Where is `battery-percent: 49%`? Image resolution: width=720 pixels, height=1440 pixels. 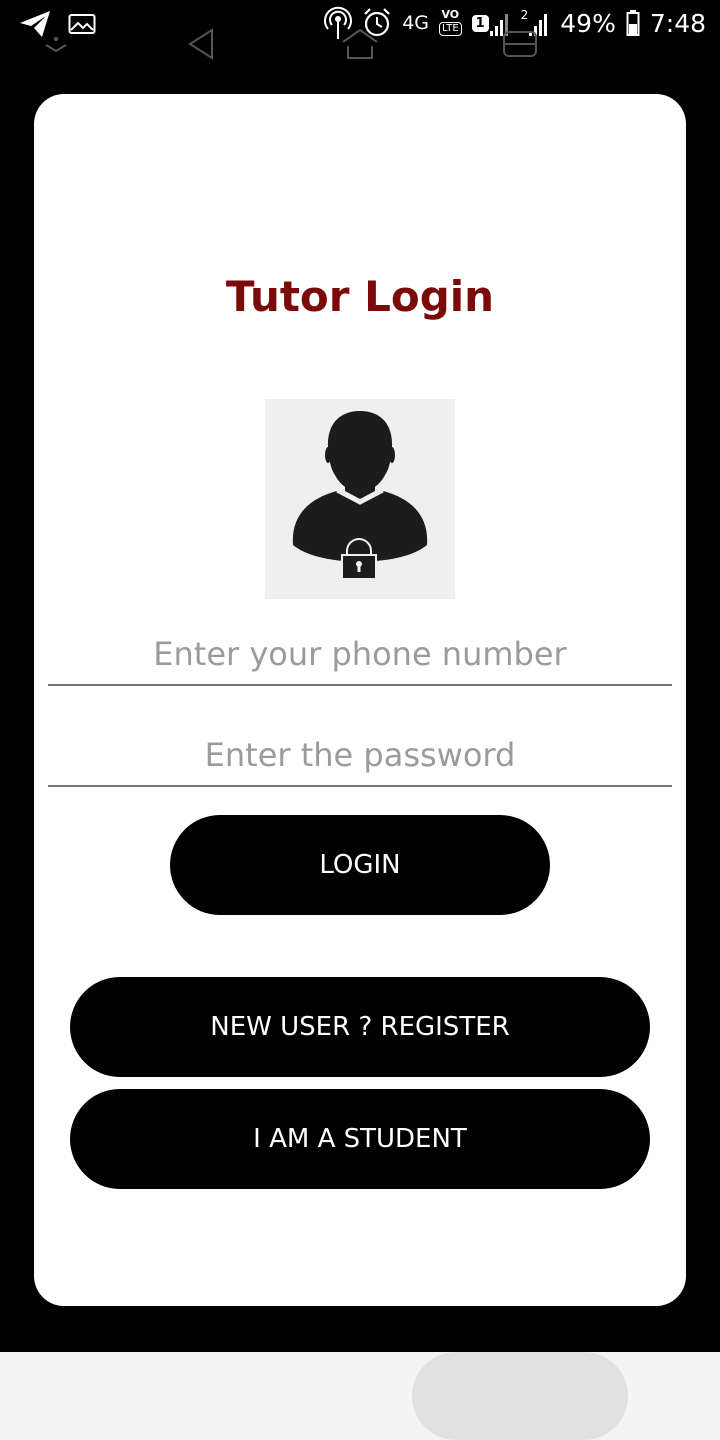
battery-percent: 49% is located at coordinates (588, 23).